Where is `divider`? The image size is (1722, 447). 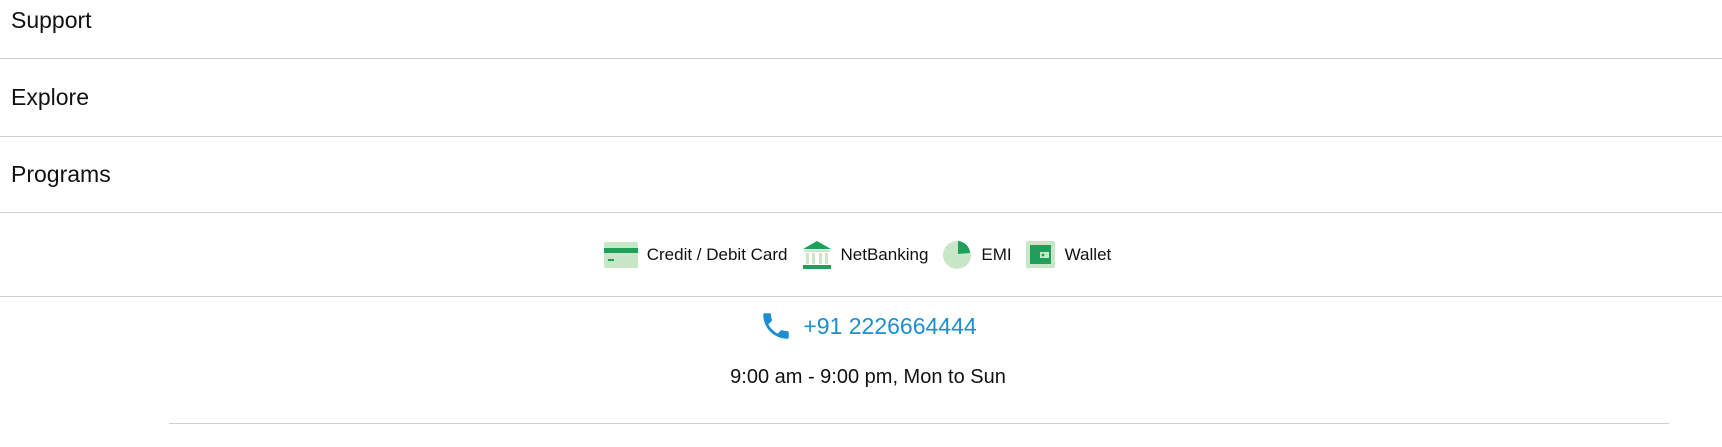
divider is located at coordinates (919, 423).